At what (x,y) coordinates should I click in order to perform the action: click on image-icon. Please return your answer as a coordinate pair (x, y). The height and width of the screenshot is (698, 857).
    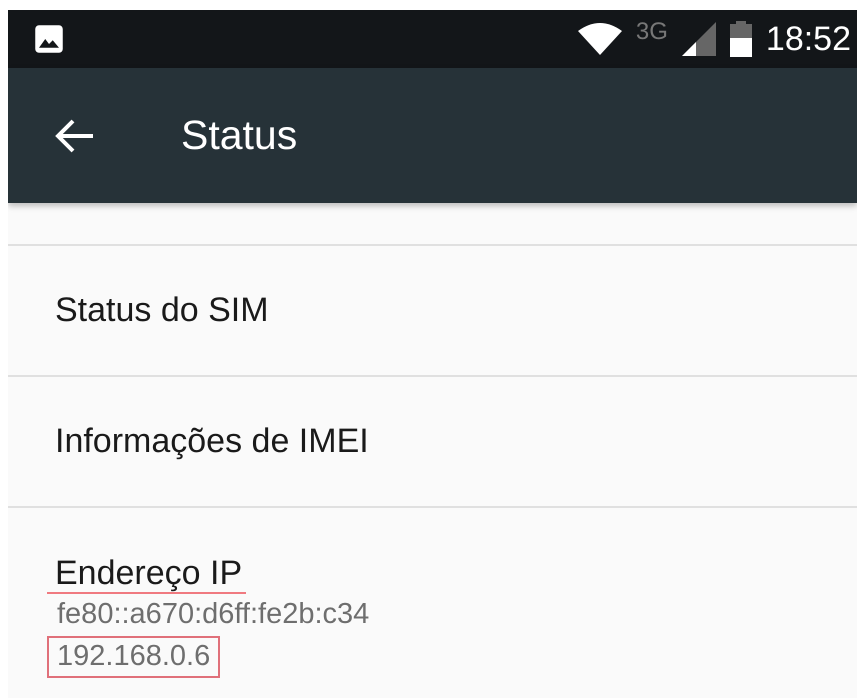
    Looking at the image, I should click on (49, 39).